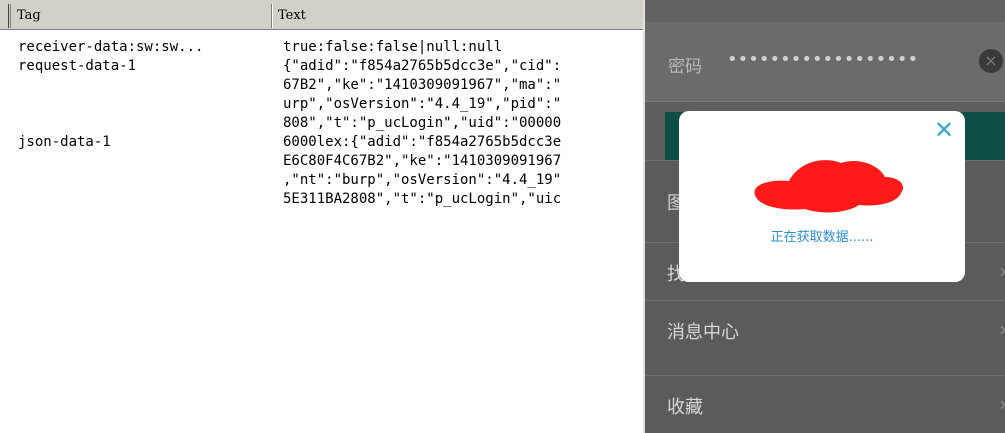 The width and height of the screenshot is (1005, 433). What do you see at coordinates (825, 404) in the screenshot?
I see `menu-item-favorites: 收藏 ›` at bounding box center [825, 404].